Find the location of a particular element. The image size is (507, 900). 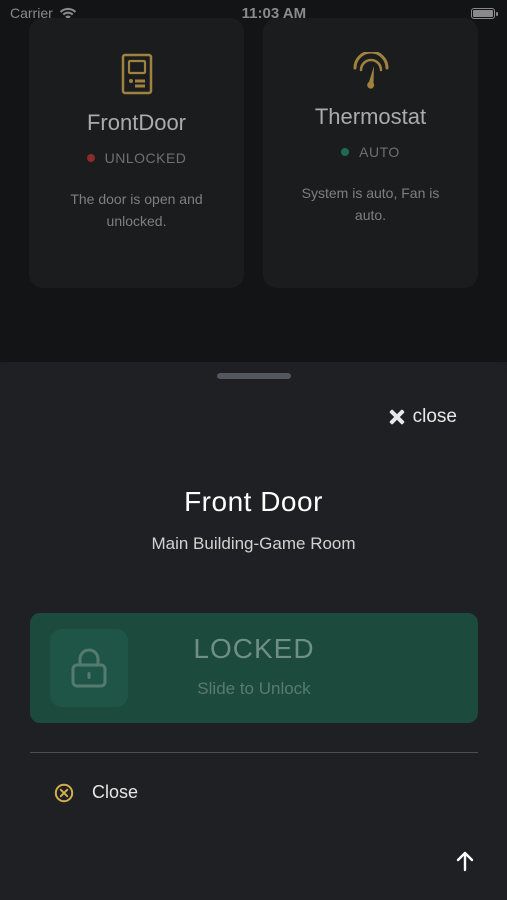

sheet-grabber is located at coordinates (254, 376).